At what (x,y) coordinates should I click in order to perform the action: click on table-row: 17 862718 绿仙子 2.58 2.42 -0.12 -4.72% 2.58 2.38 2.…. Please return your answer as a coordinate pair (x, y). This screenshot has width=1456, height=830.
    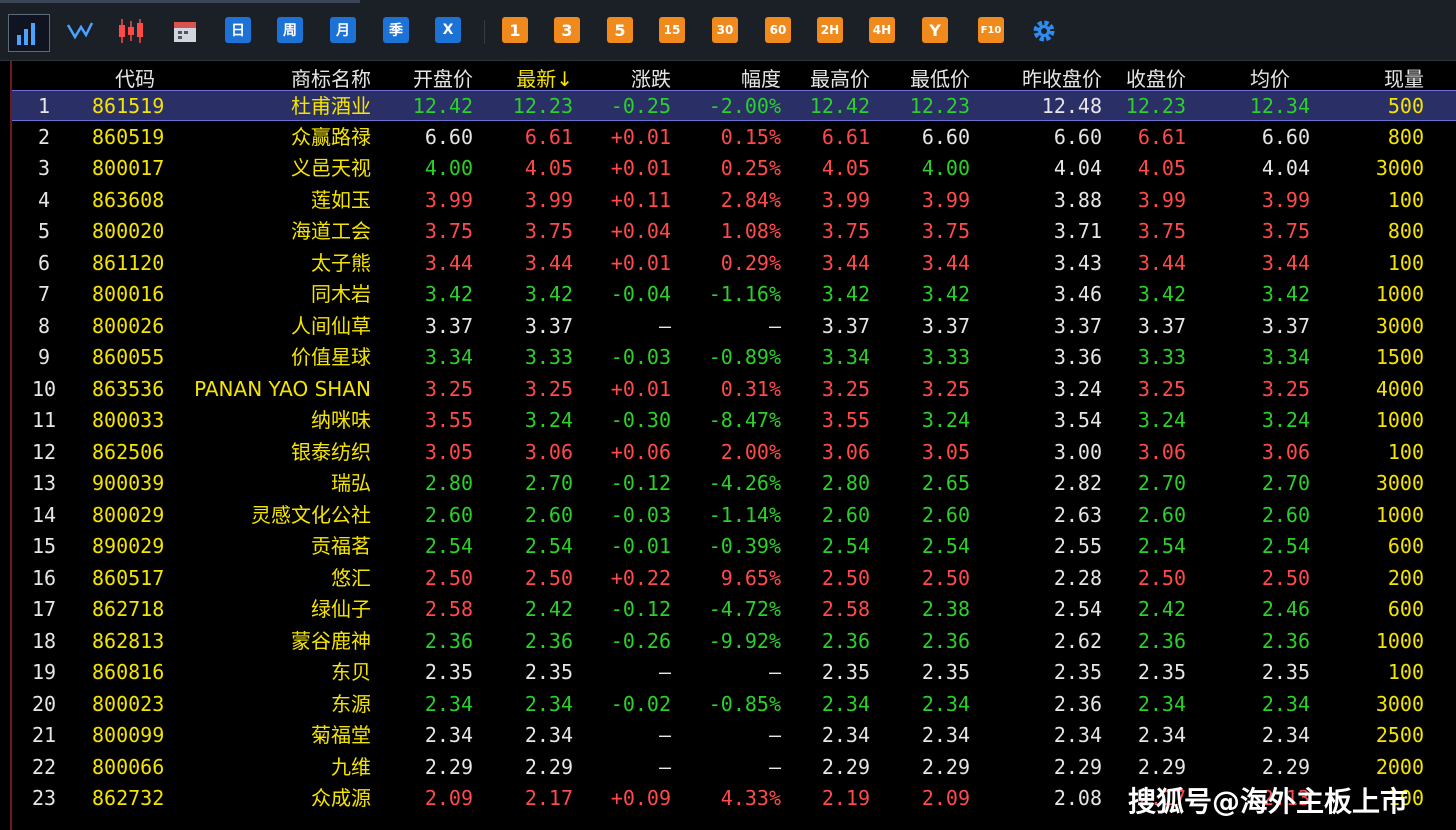
    Looking at the image, I should click on (734, 609).